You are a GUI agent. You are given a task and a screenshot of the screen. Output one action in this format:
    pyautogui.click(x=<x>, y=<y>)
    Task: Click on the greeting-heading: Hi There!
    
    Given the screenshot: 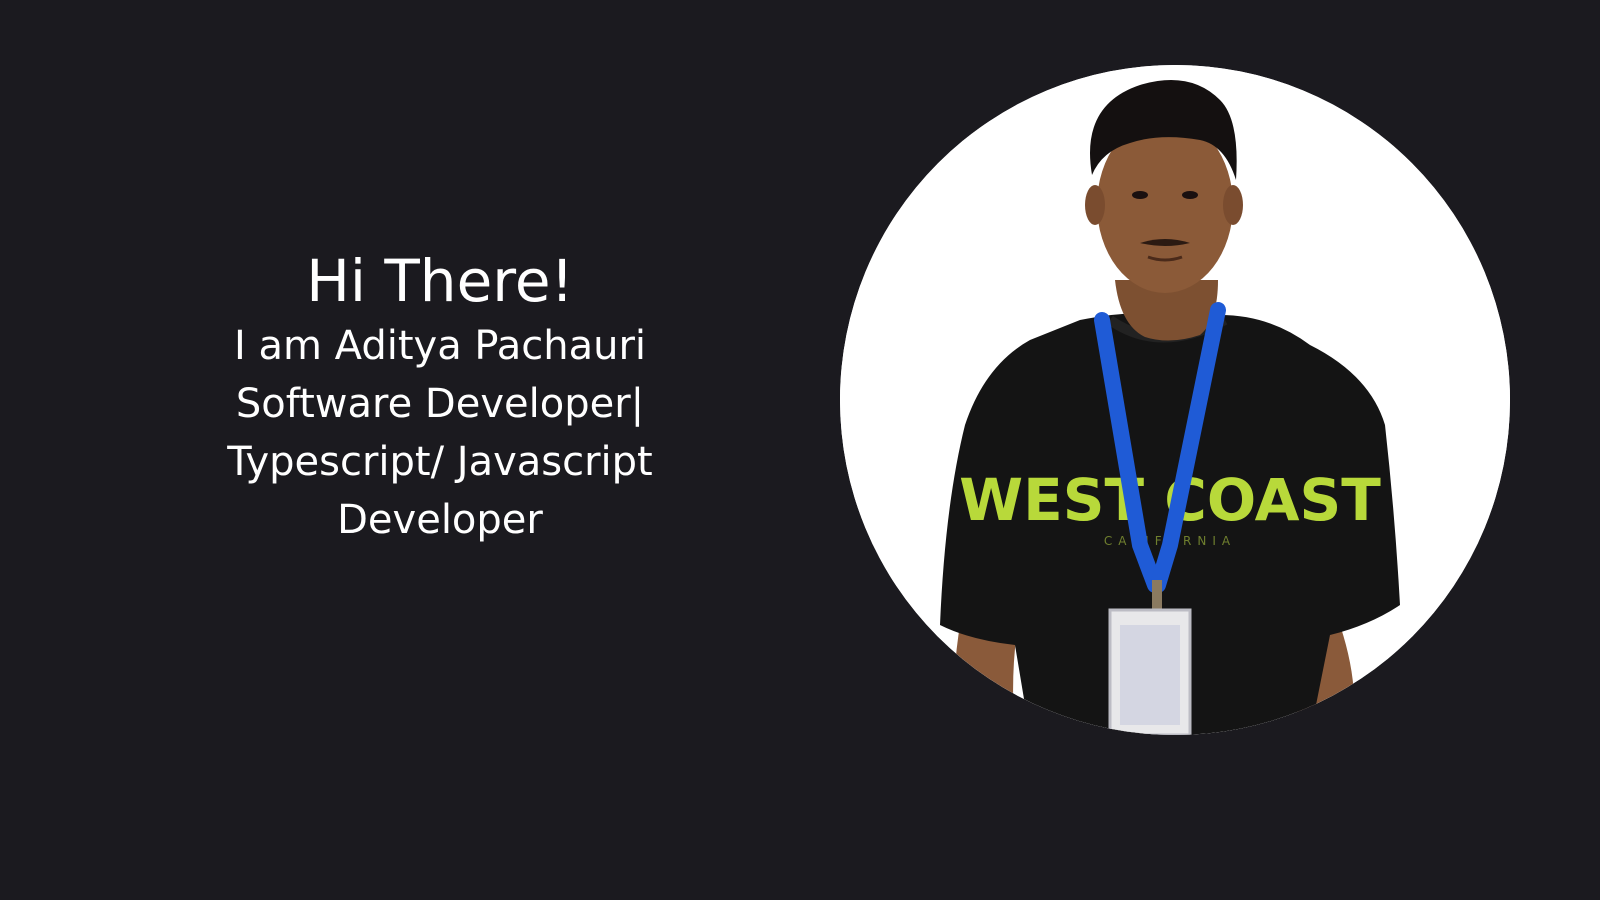 What is the action you would take?
    pyautogui.click(x=440, y=281)
    